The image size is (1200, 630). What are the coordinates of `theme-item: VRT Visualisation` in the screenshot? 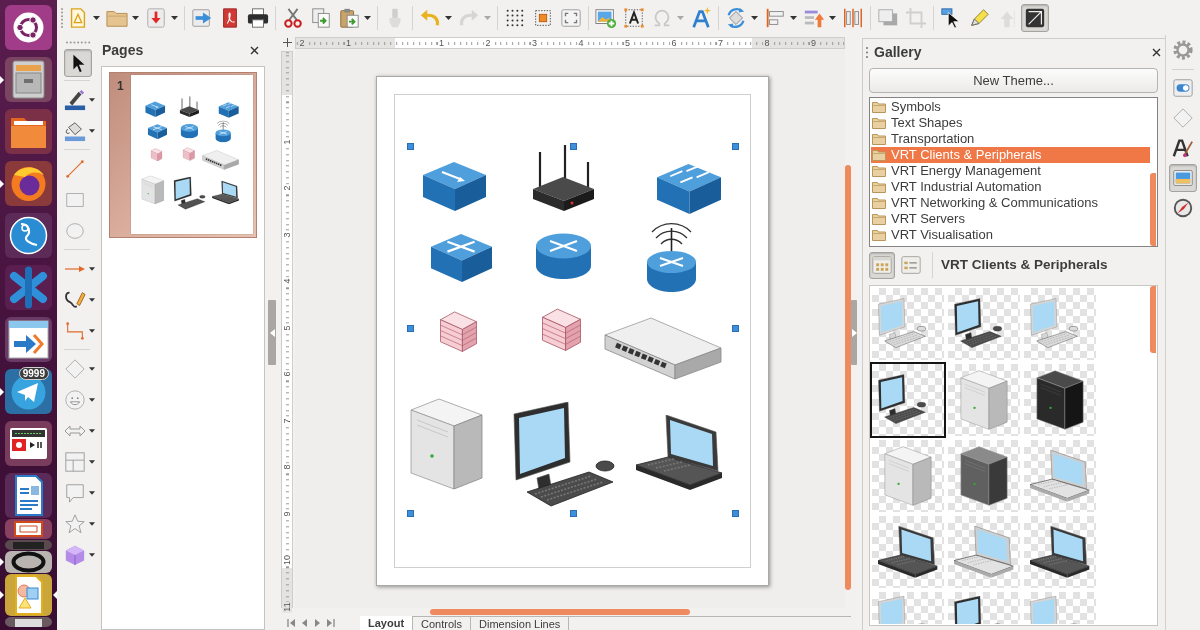 It's located at (1010, 235).